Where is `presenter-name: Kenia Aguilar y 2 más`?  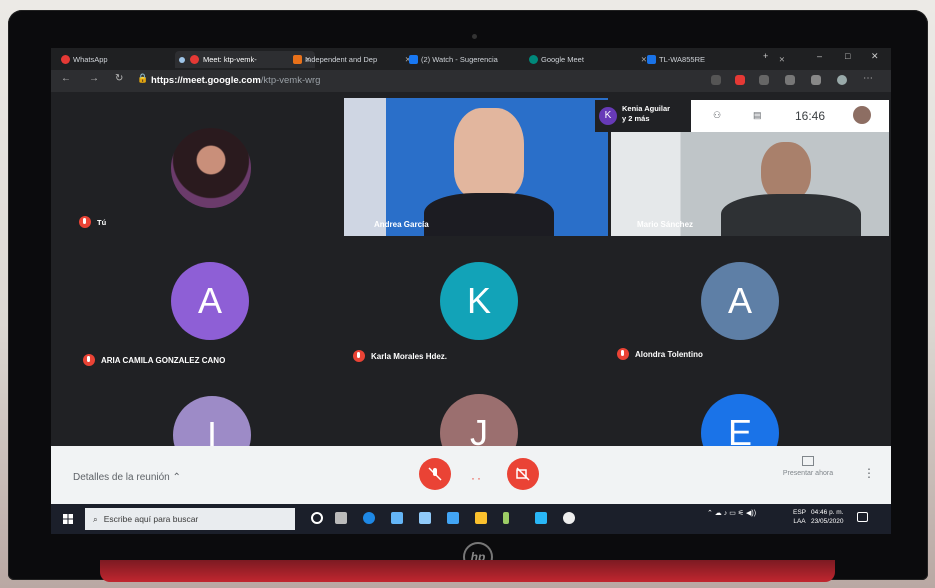
presenter-name: Kenia Aguilar y 2 más is located at coordinates (646, 113).